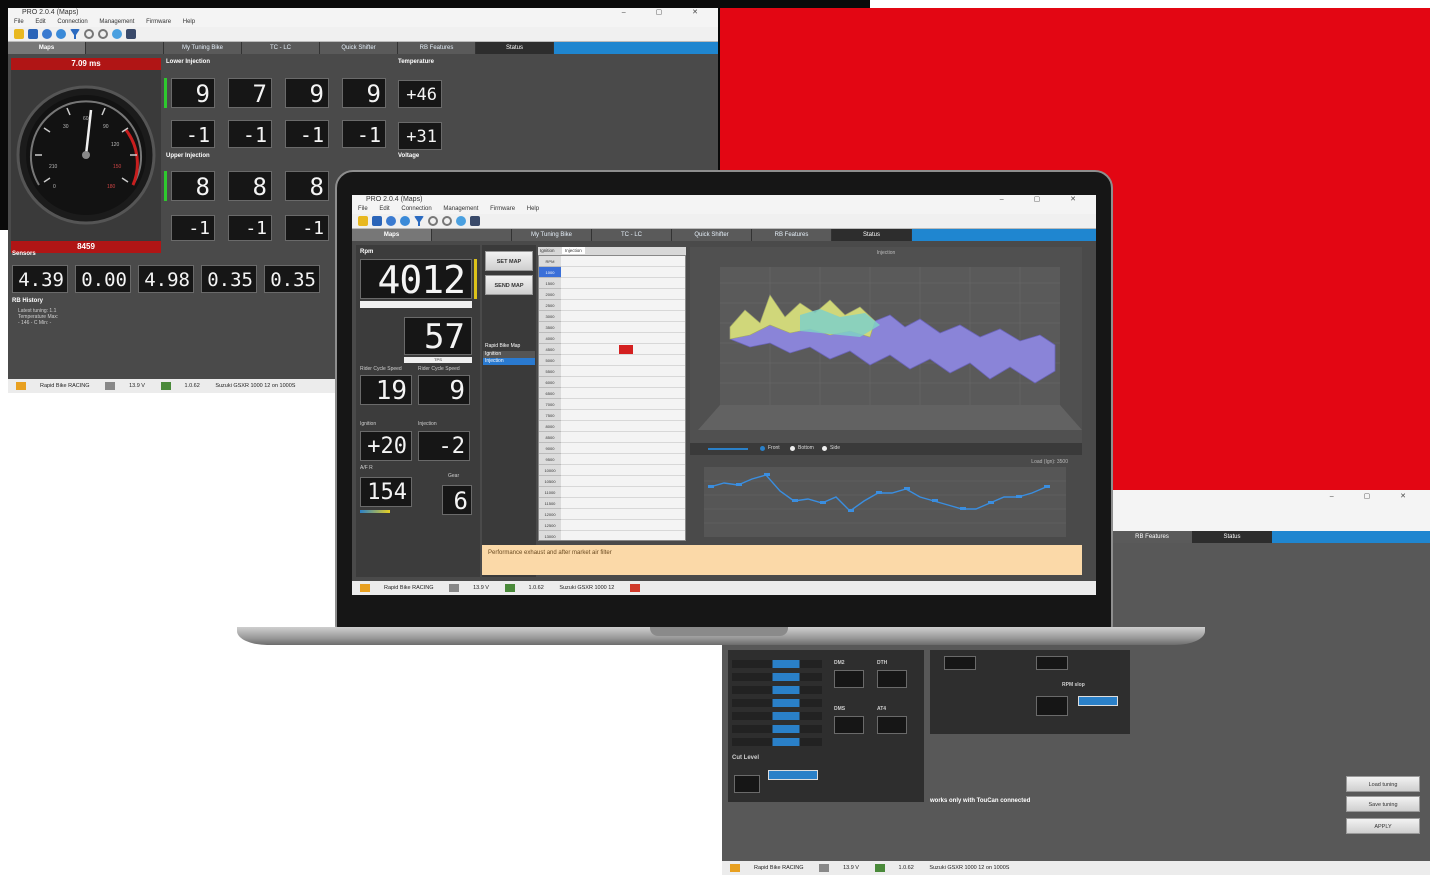  I want to click on table-tab-ignition: Ignition, so click(547, 250).